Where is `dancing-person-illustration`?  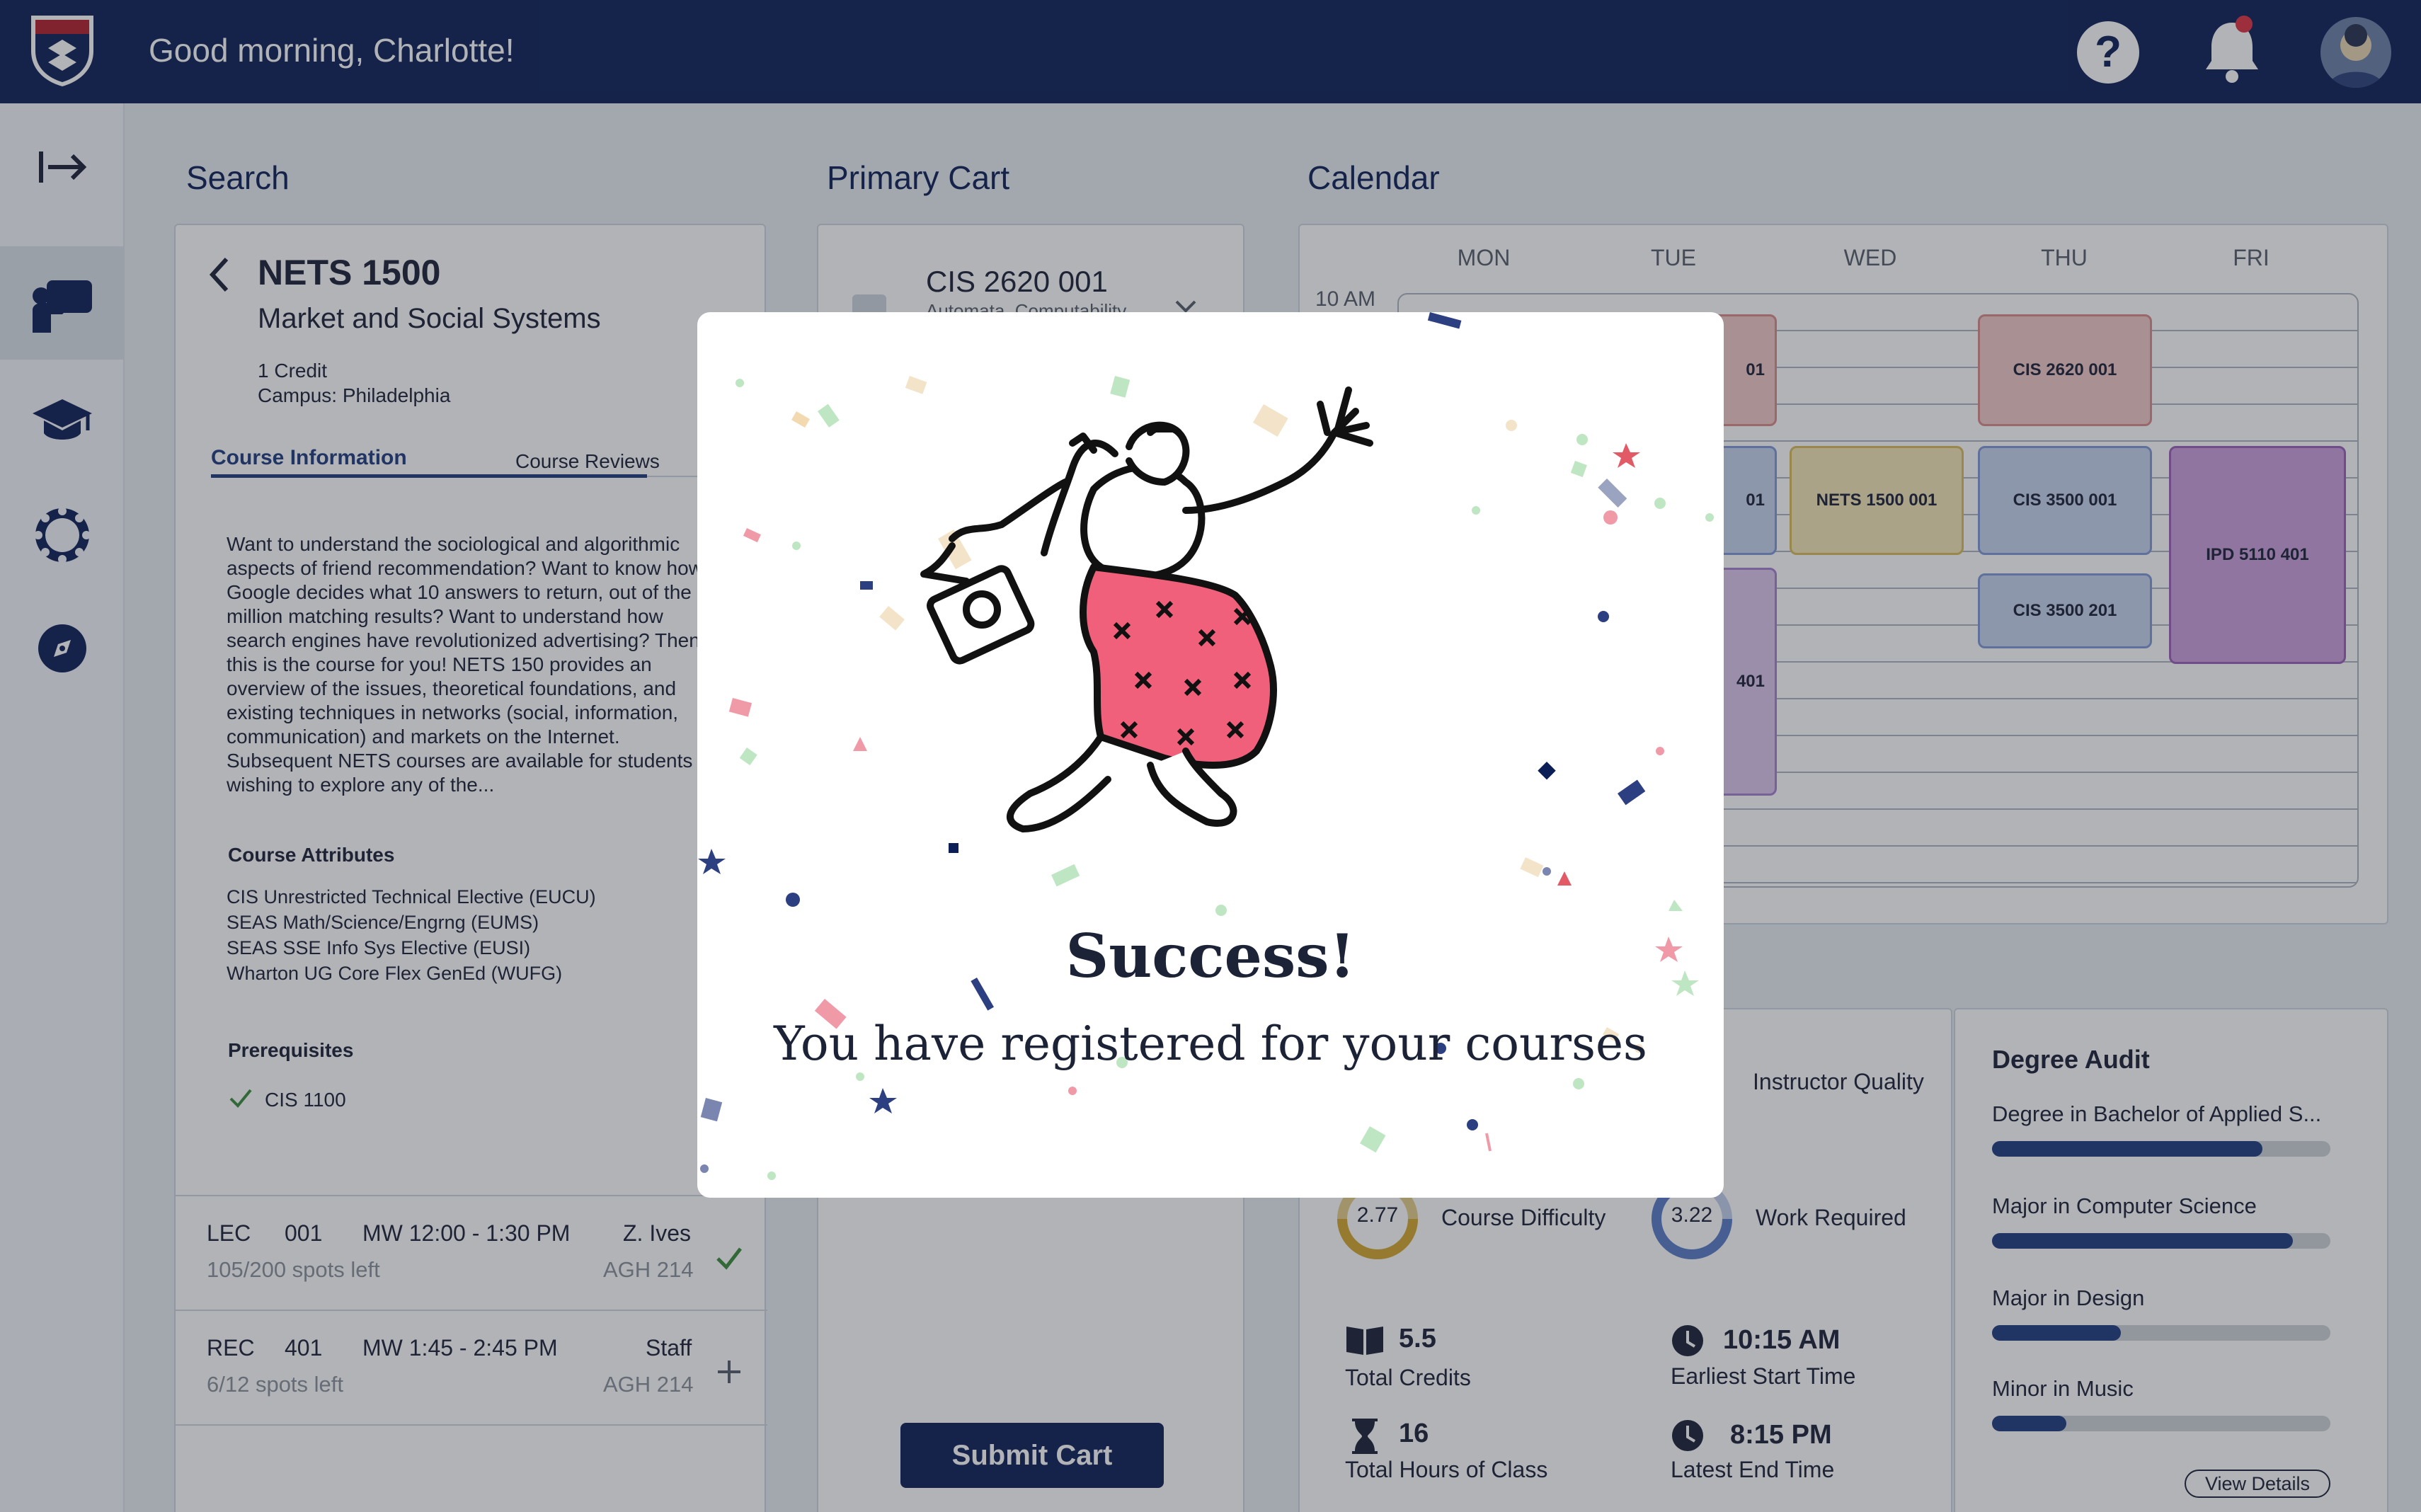
dancing-person-illustration is located at coordinates (1146, 609).